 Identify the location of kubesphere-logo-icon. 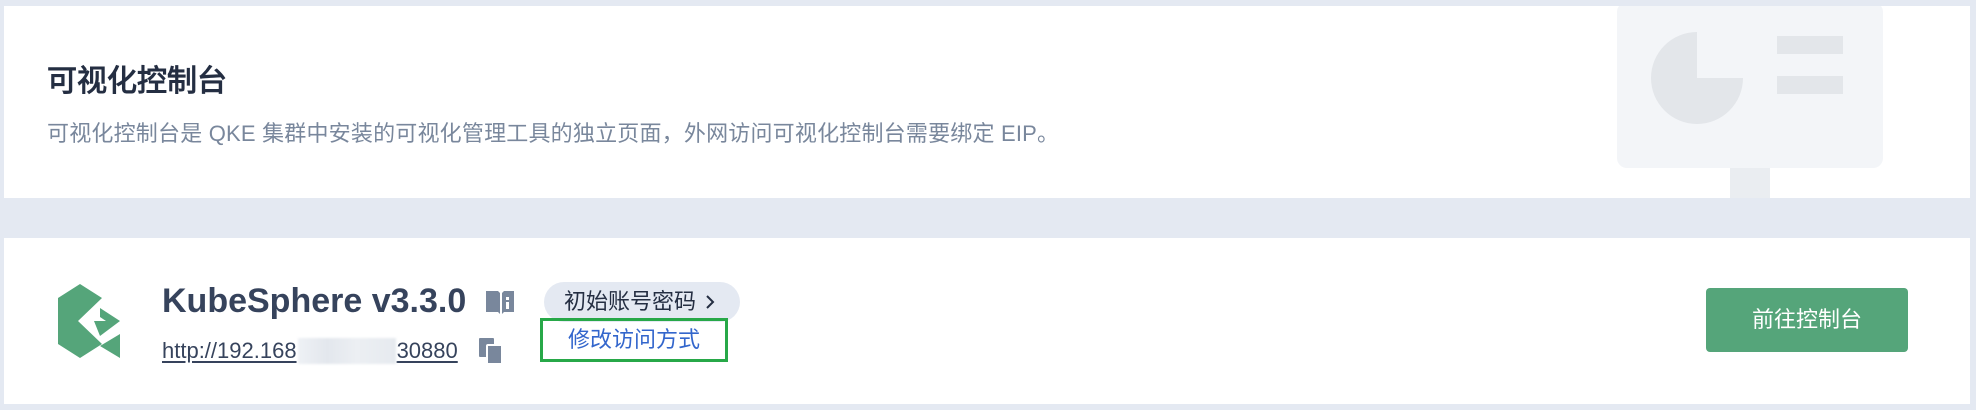
(89, 321).